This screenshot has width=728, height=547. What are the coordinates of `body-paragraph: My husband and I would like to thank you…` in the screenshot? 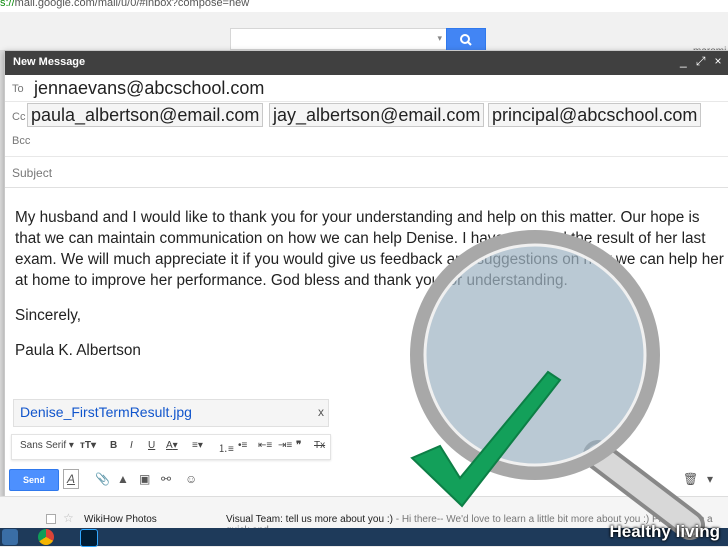 It's located at (369, 249).